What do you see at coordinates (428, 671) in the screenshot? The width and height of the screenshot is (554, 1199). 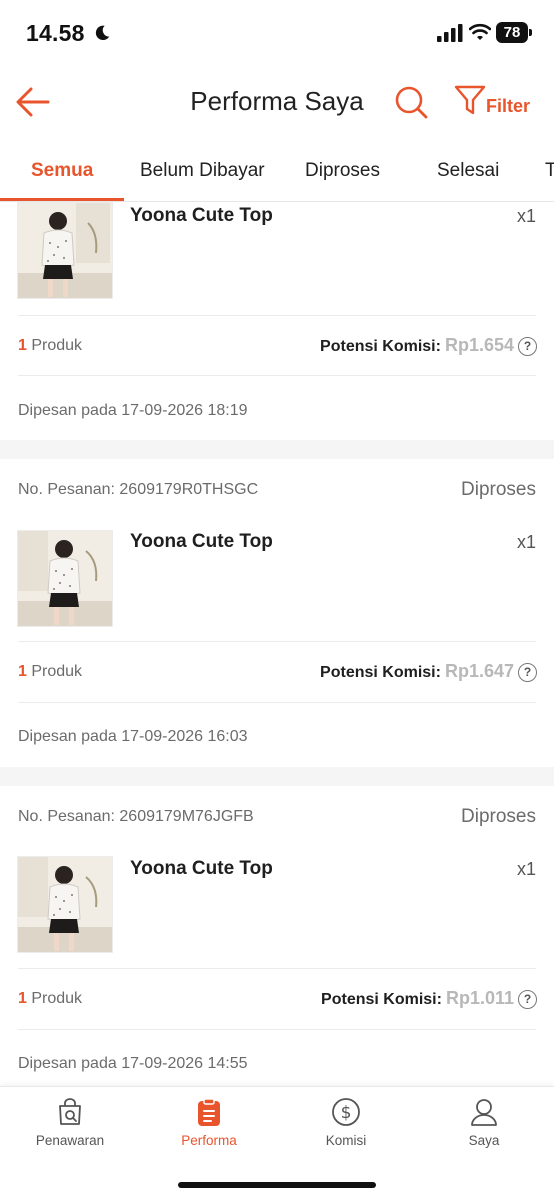 I see `potential-commission: Potensi Komisi: Rp1.647?` at bounding box center [428, 671].